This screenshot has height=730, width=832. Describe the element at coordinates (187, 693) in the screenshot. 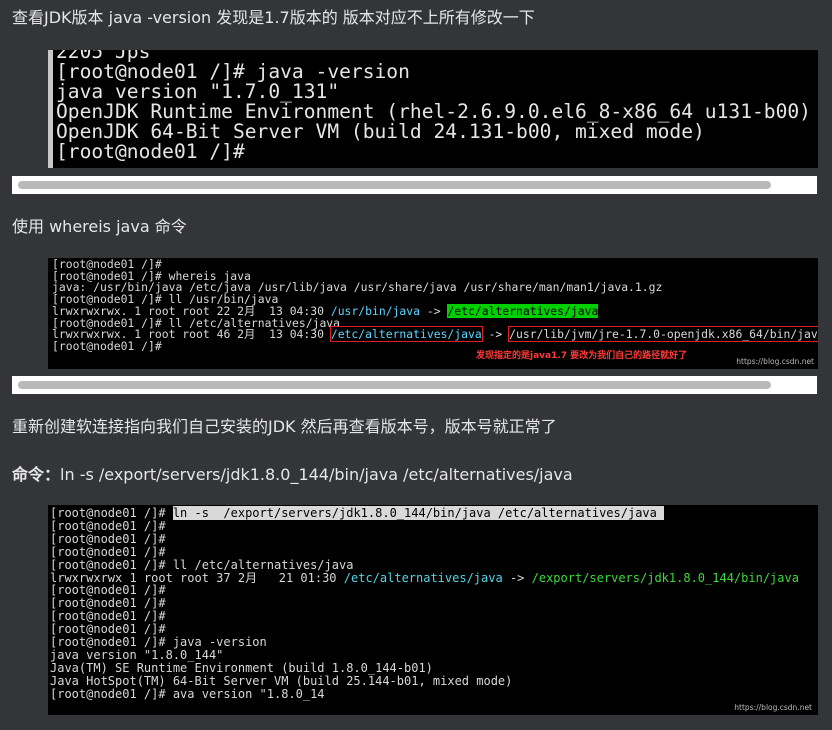

I see `terminal-line: [root@node01 /]# ava version "1.8.0_14` at that location.